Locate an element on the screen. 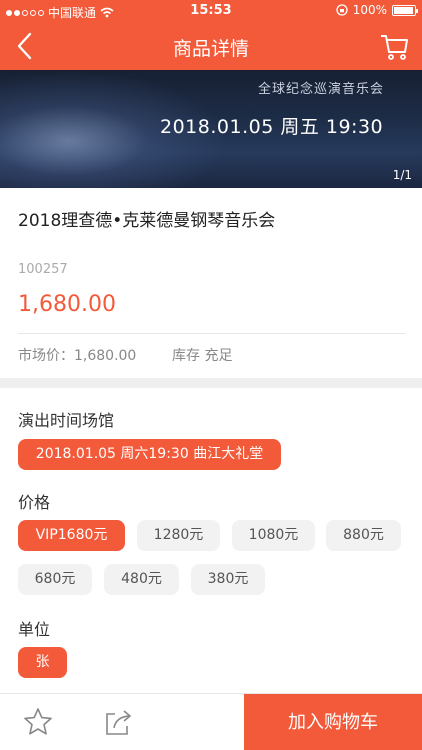 Image resolution: width=422 pixels, height=750 pixels. divider is located at coordinates (211, 333).